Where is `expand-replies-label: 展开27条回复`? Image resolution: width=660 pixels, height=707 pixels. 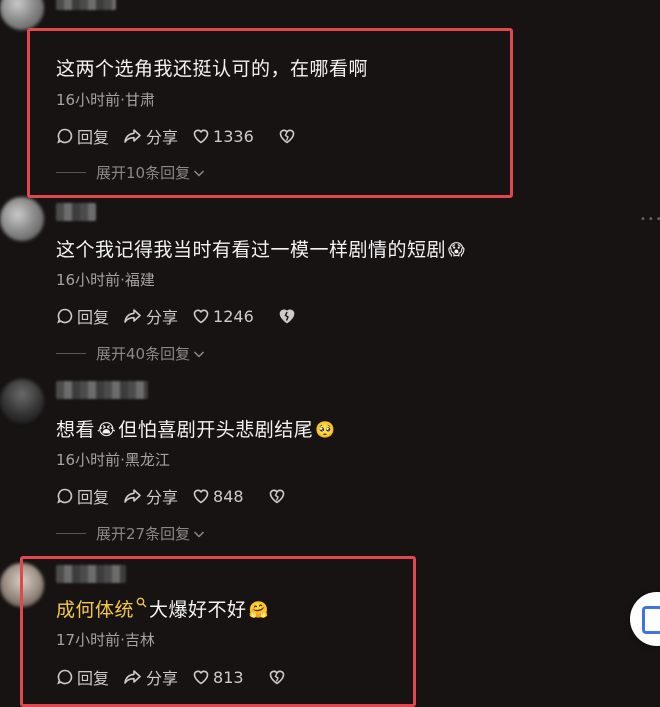
expand-replies-label: 展开27条回复 is located at coordinates (143, 534).